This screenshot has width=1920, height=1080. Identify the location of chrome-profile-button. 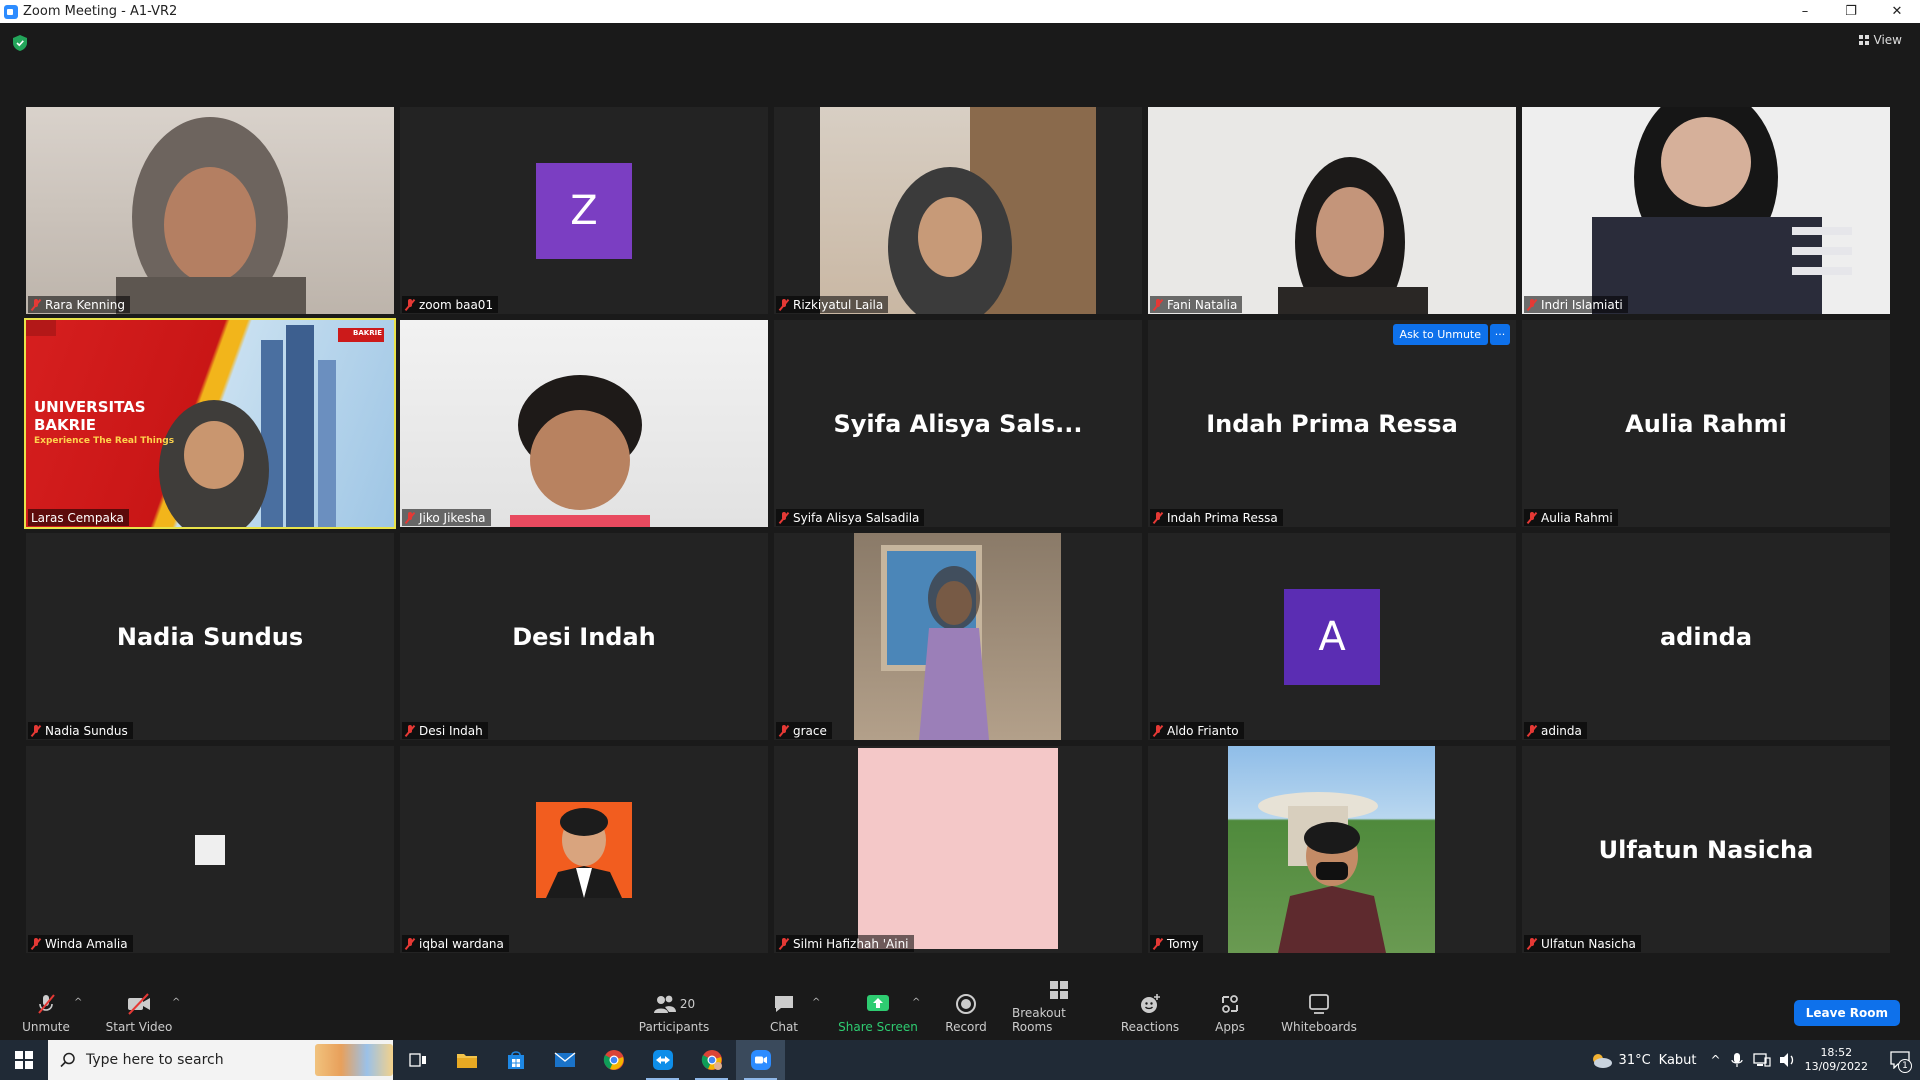
(711, 1060).